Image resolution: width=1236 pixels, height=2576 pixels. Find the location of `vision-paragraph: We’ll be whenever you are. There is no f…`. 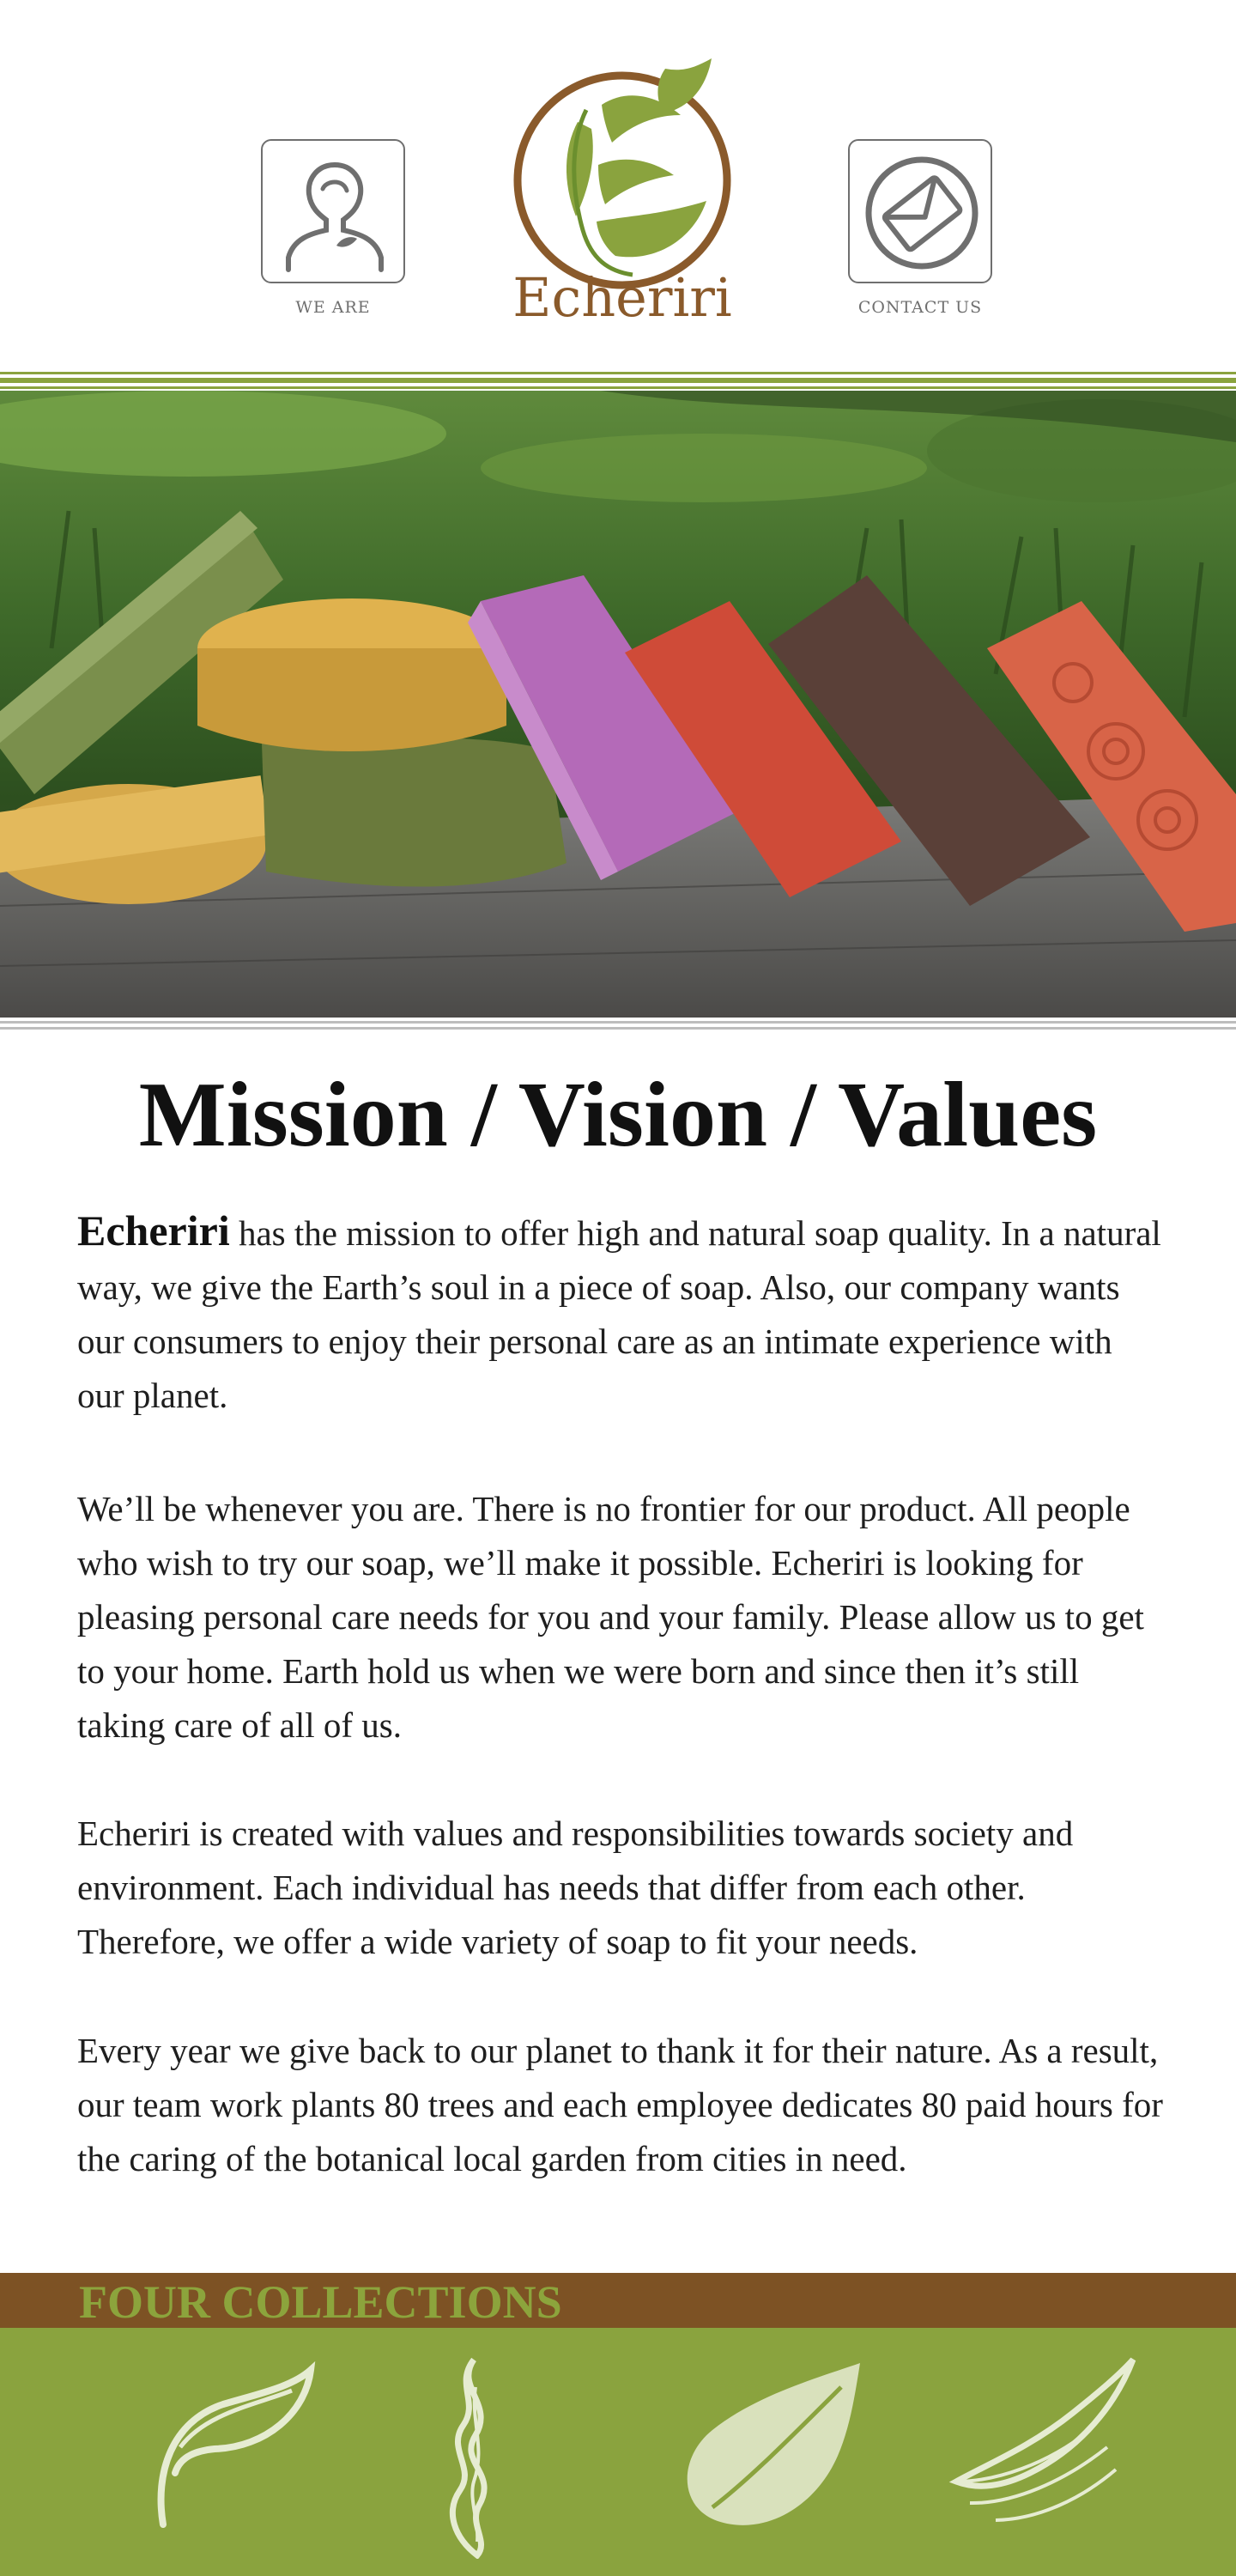

vision-paragraph: We’ll be whenever you are. There is no f… is located at coordinates (610, 1617).